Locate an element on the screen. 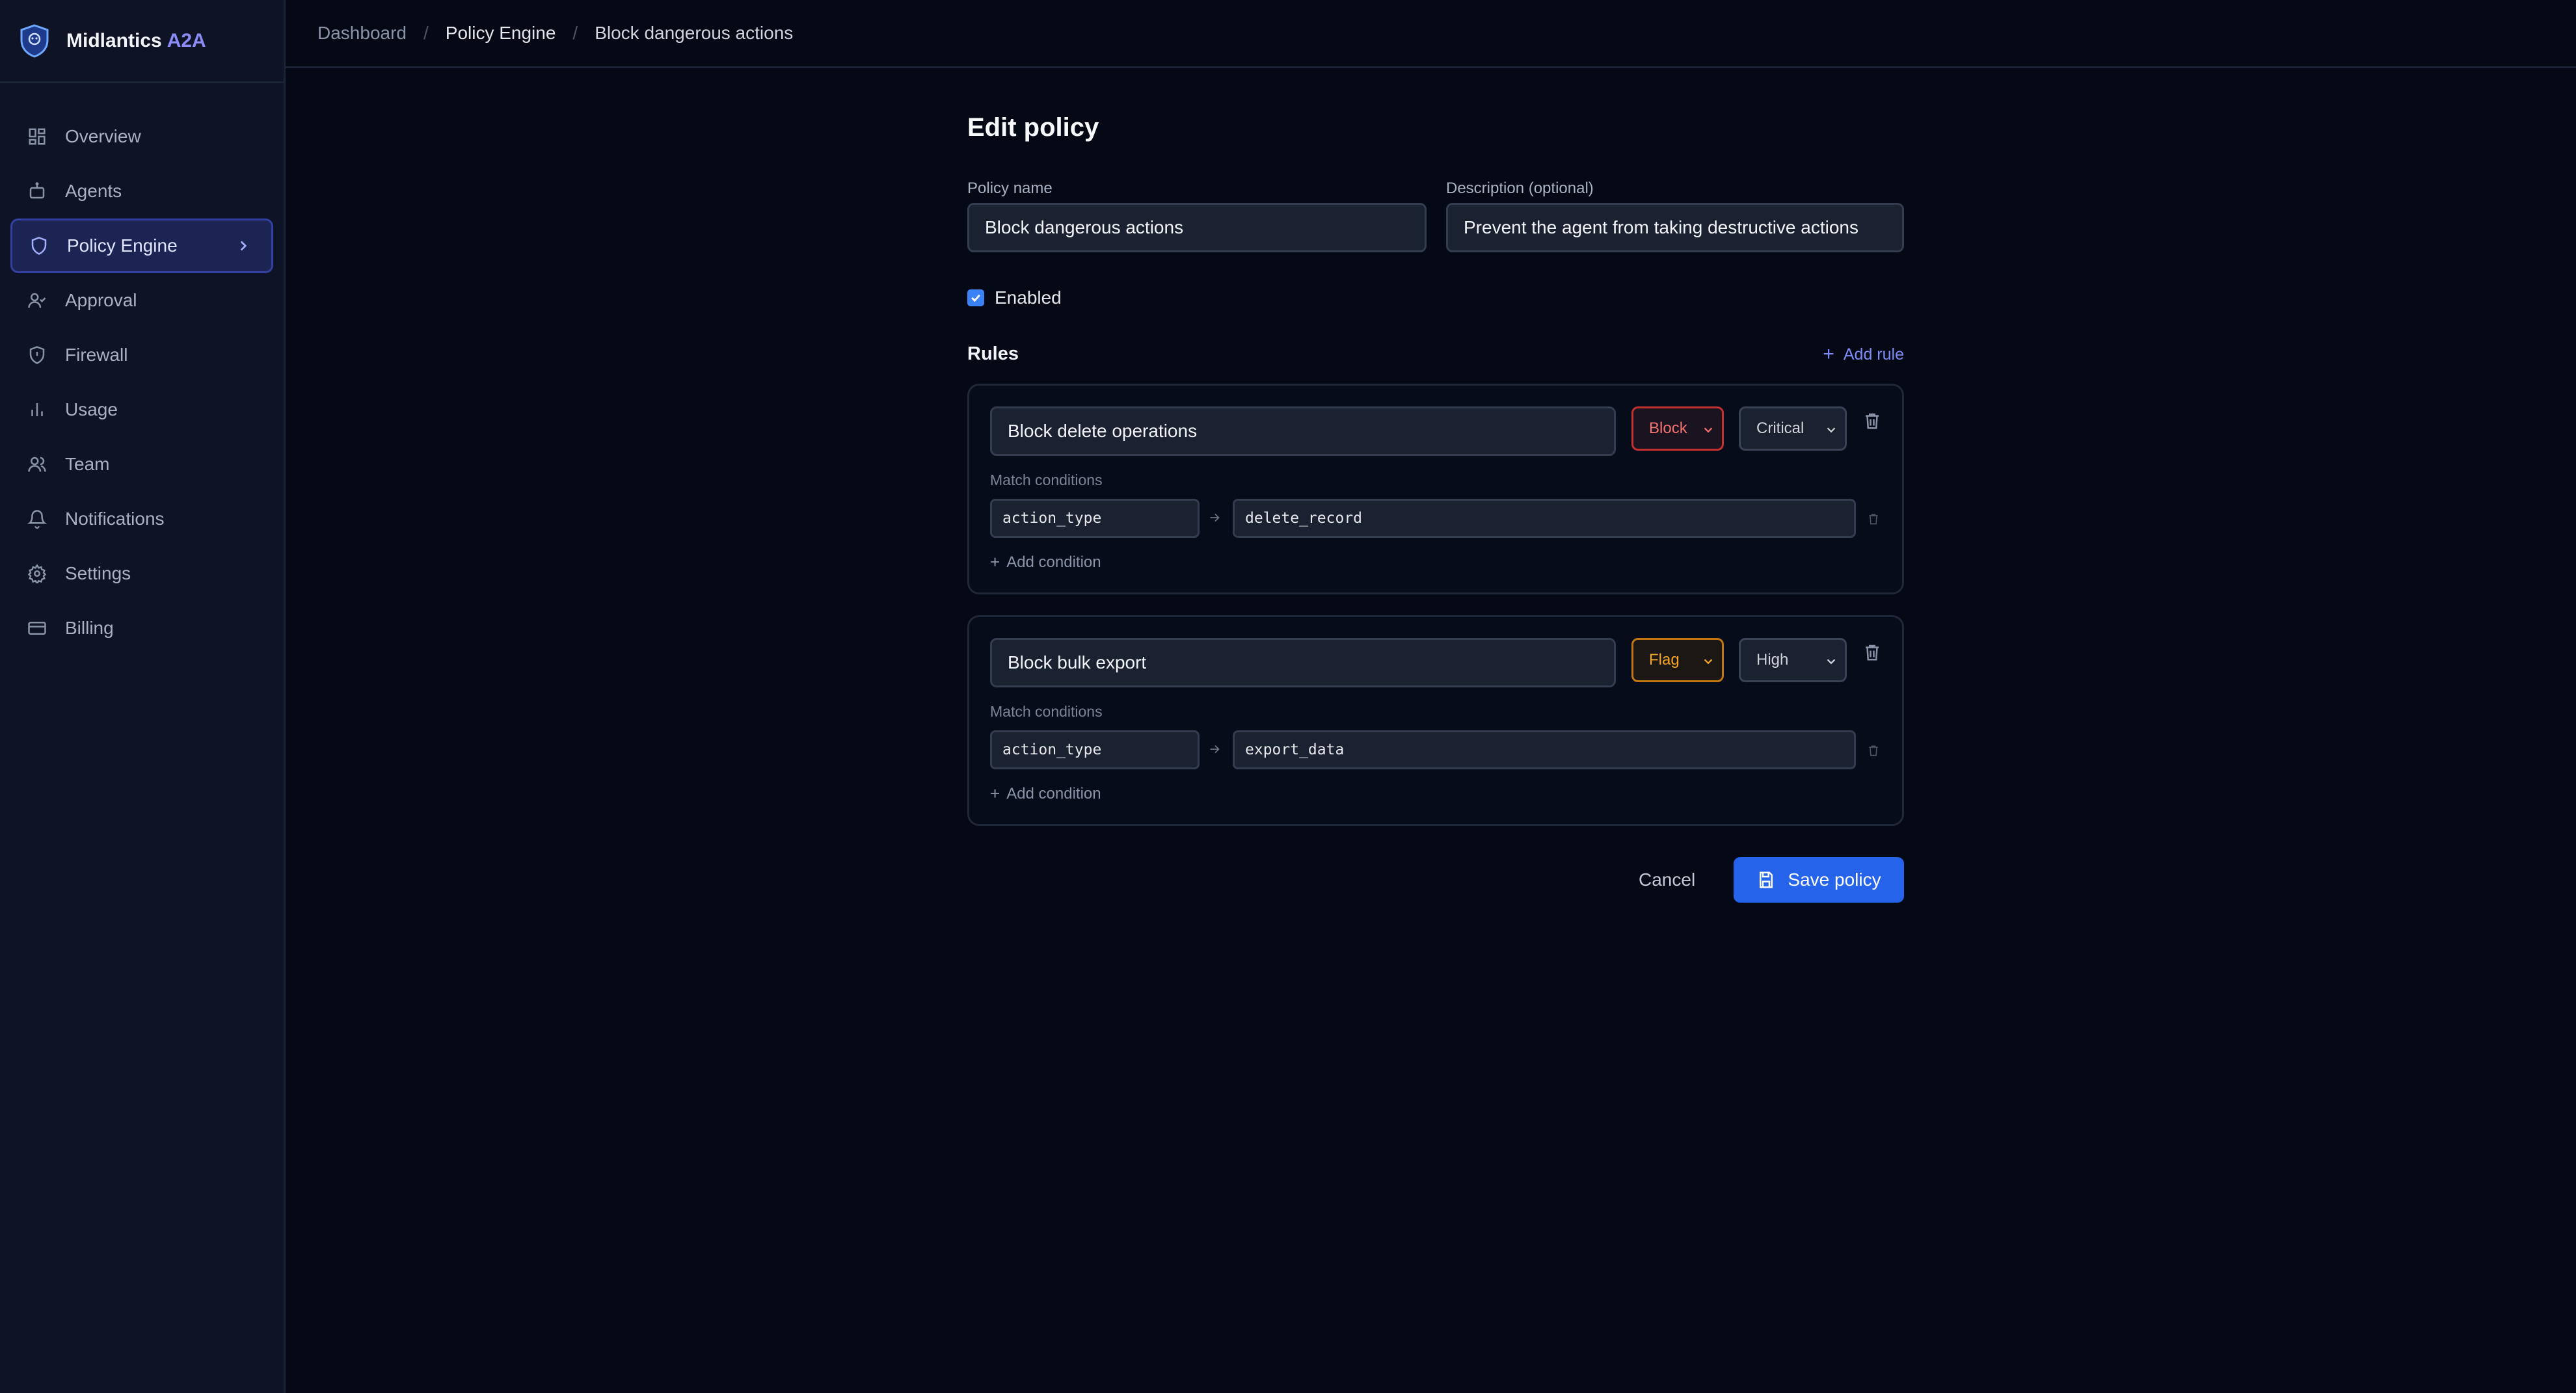 The height and width of the screenshot is (1393, 2576). sidebar-item-settings: Settings is located at coordinates (141, 573).